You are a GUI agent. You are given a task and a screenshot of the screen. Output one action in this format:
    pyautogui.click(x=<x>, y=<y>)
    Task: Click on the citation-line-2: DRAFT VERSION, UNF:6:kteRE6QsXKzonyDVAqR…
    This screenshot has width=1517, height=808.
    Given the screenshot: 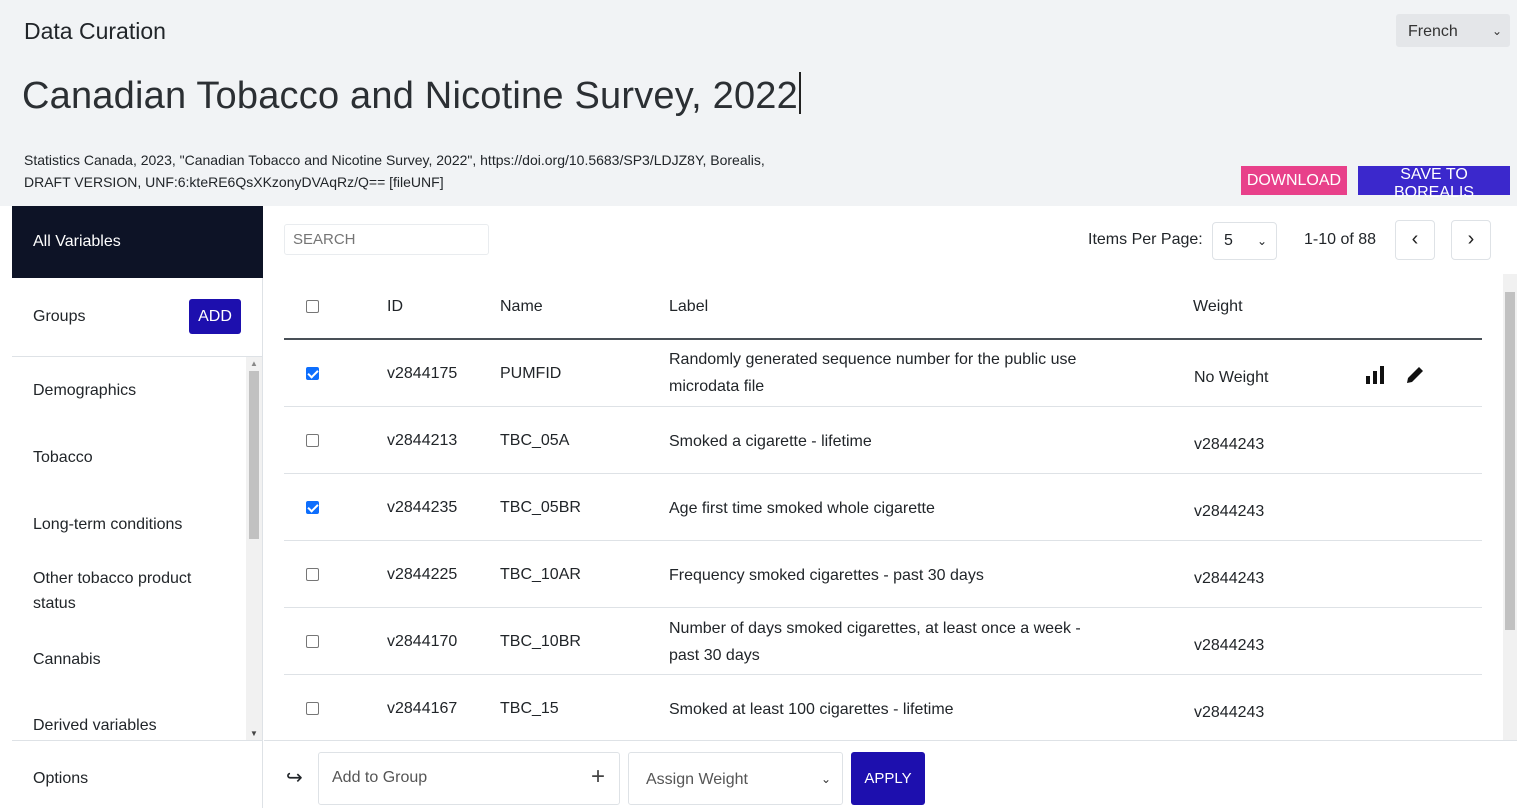 What is the action you would take?
    pyautogui.click(x=234, y=182)
    